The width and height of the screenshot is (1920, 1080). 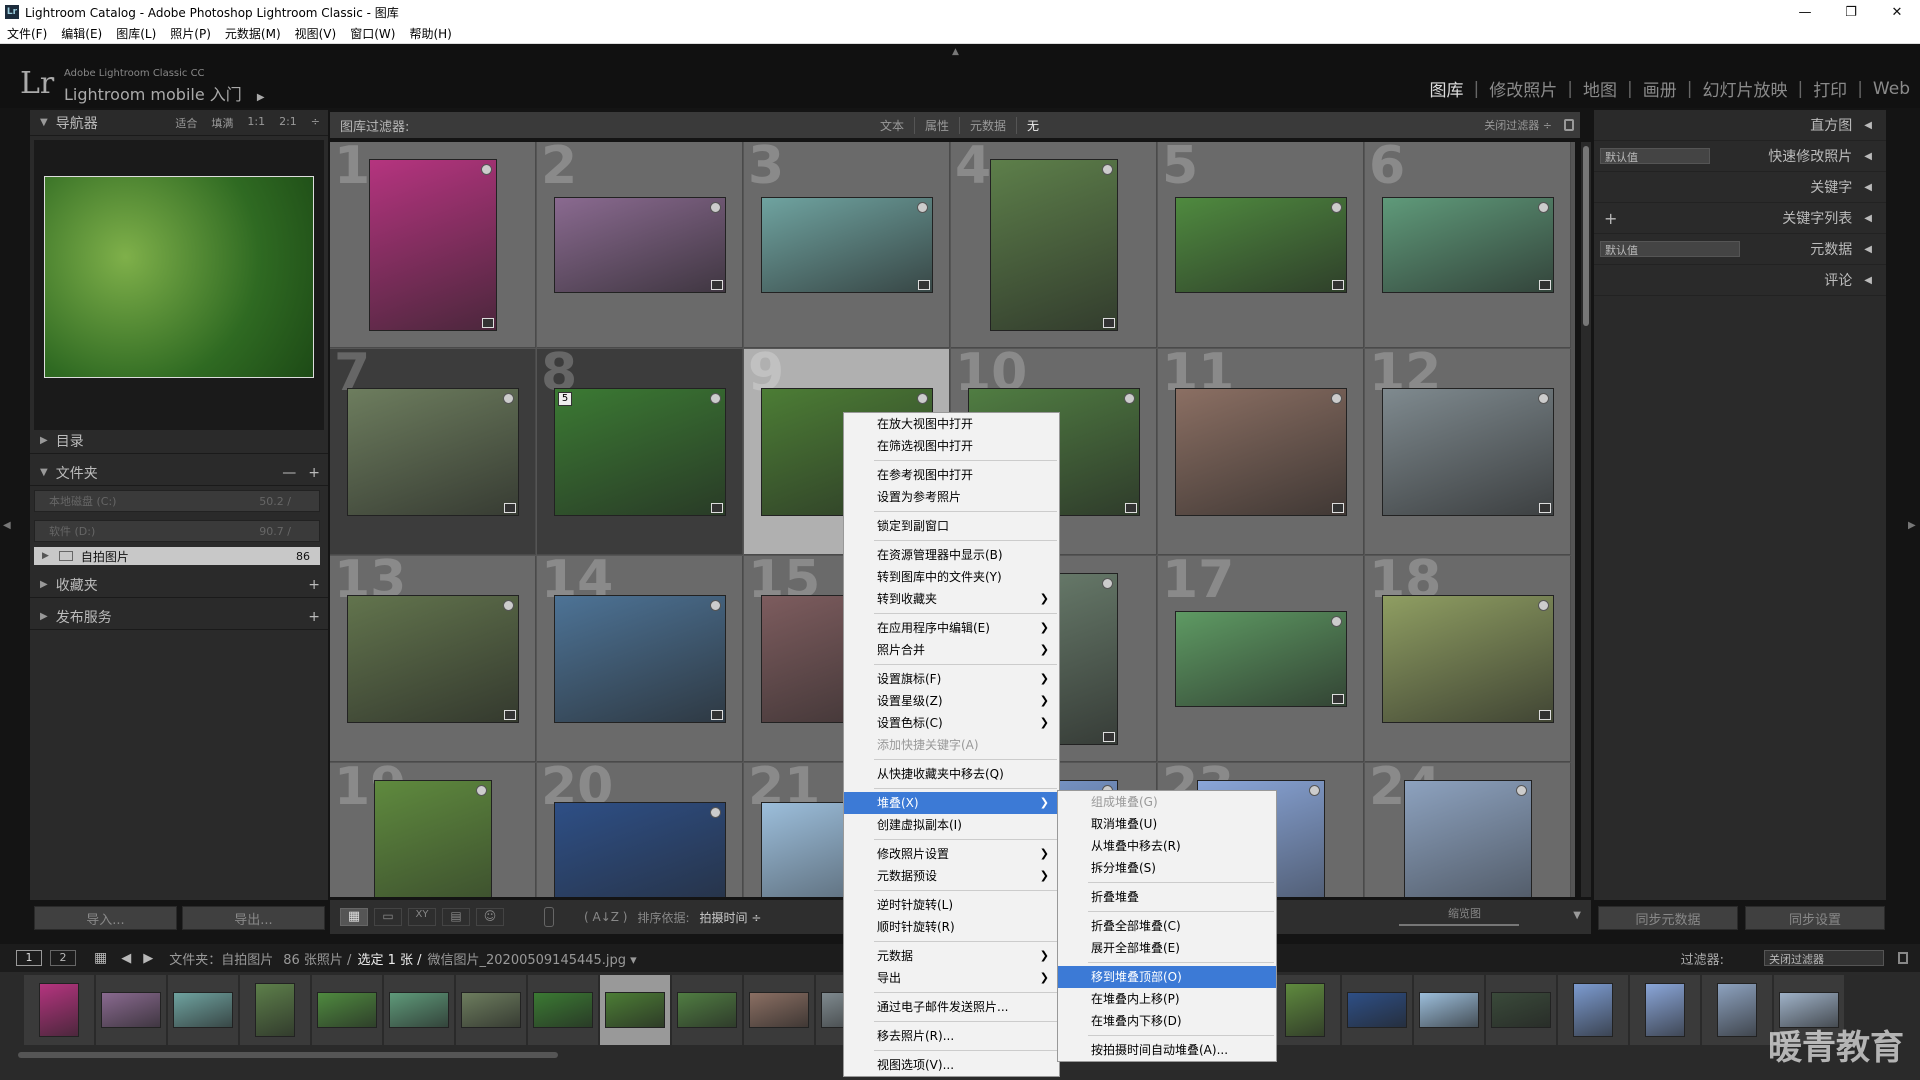 I want to click on add-folder-icon: +, so click(x=314, y=473).